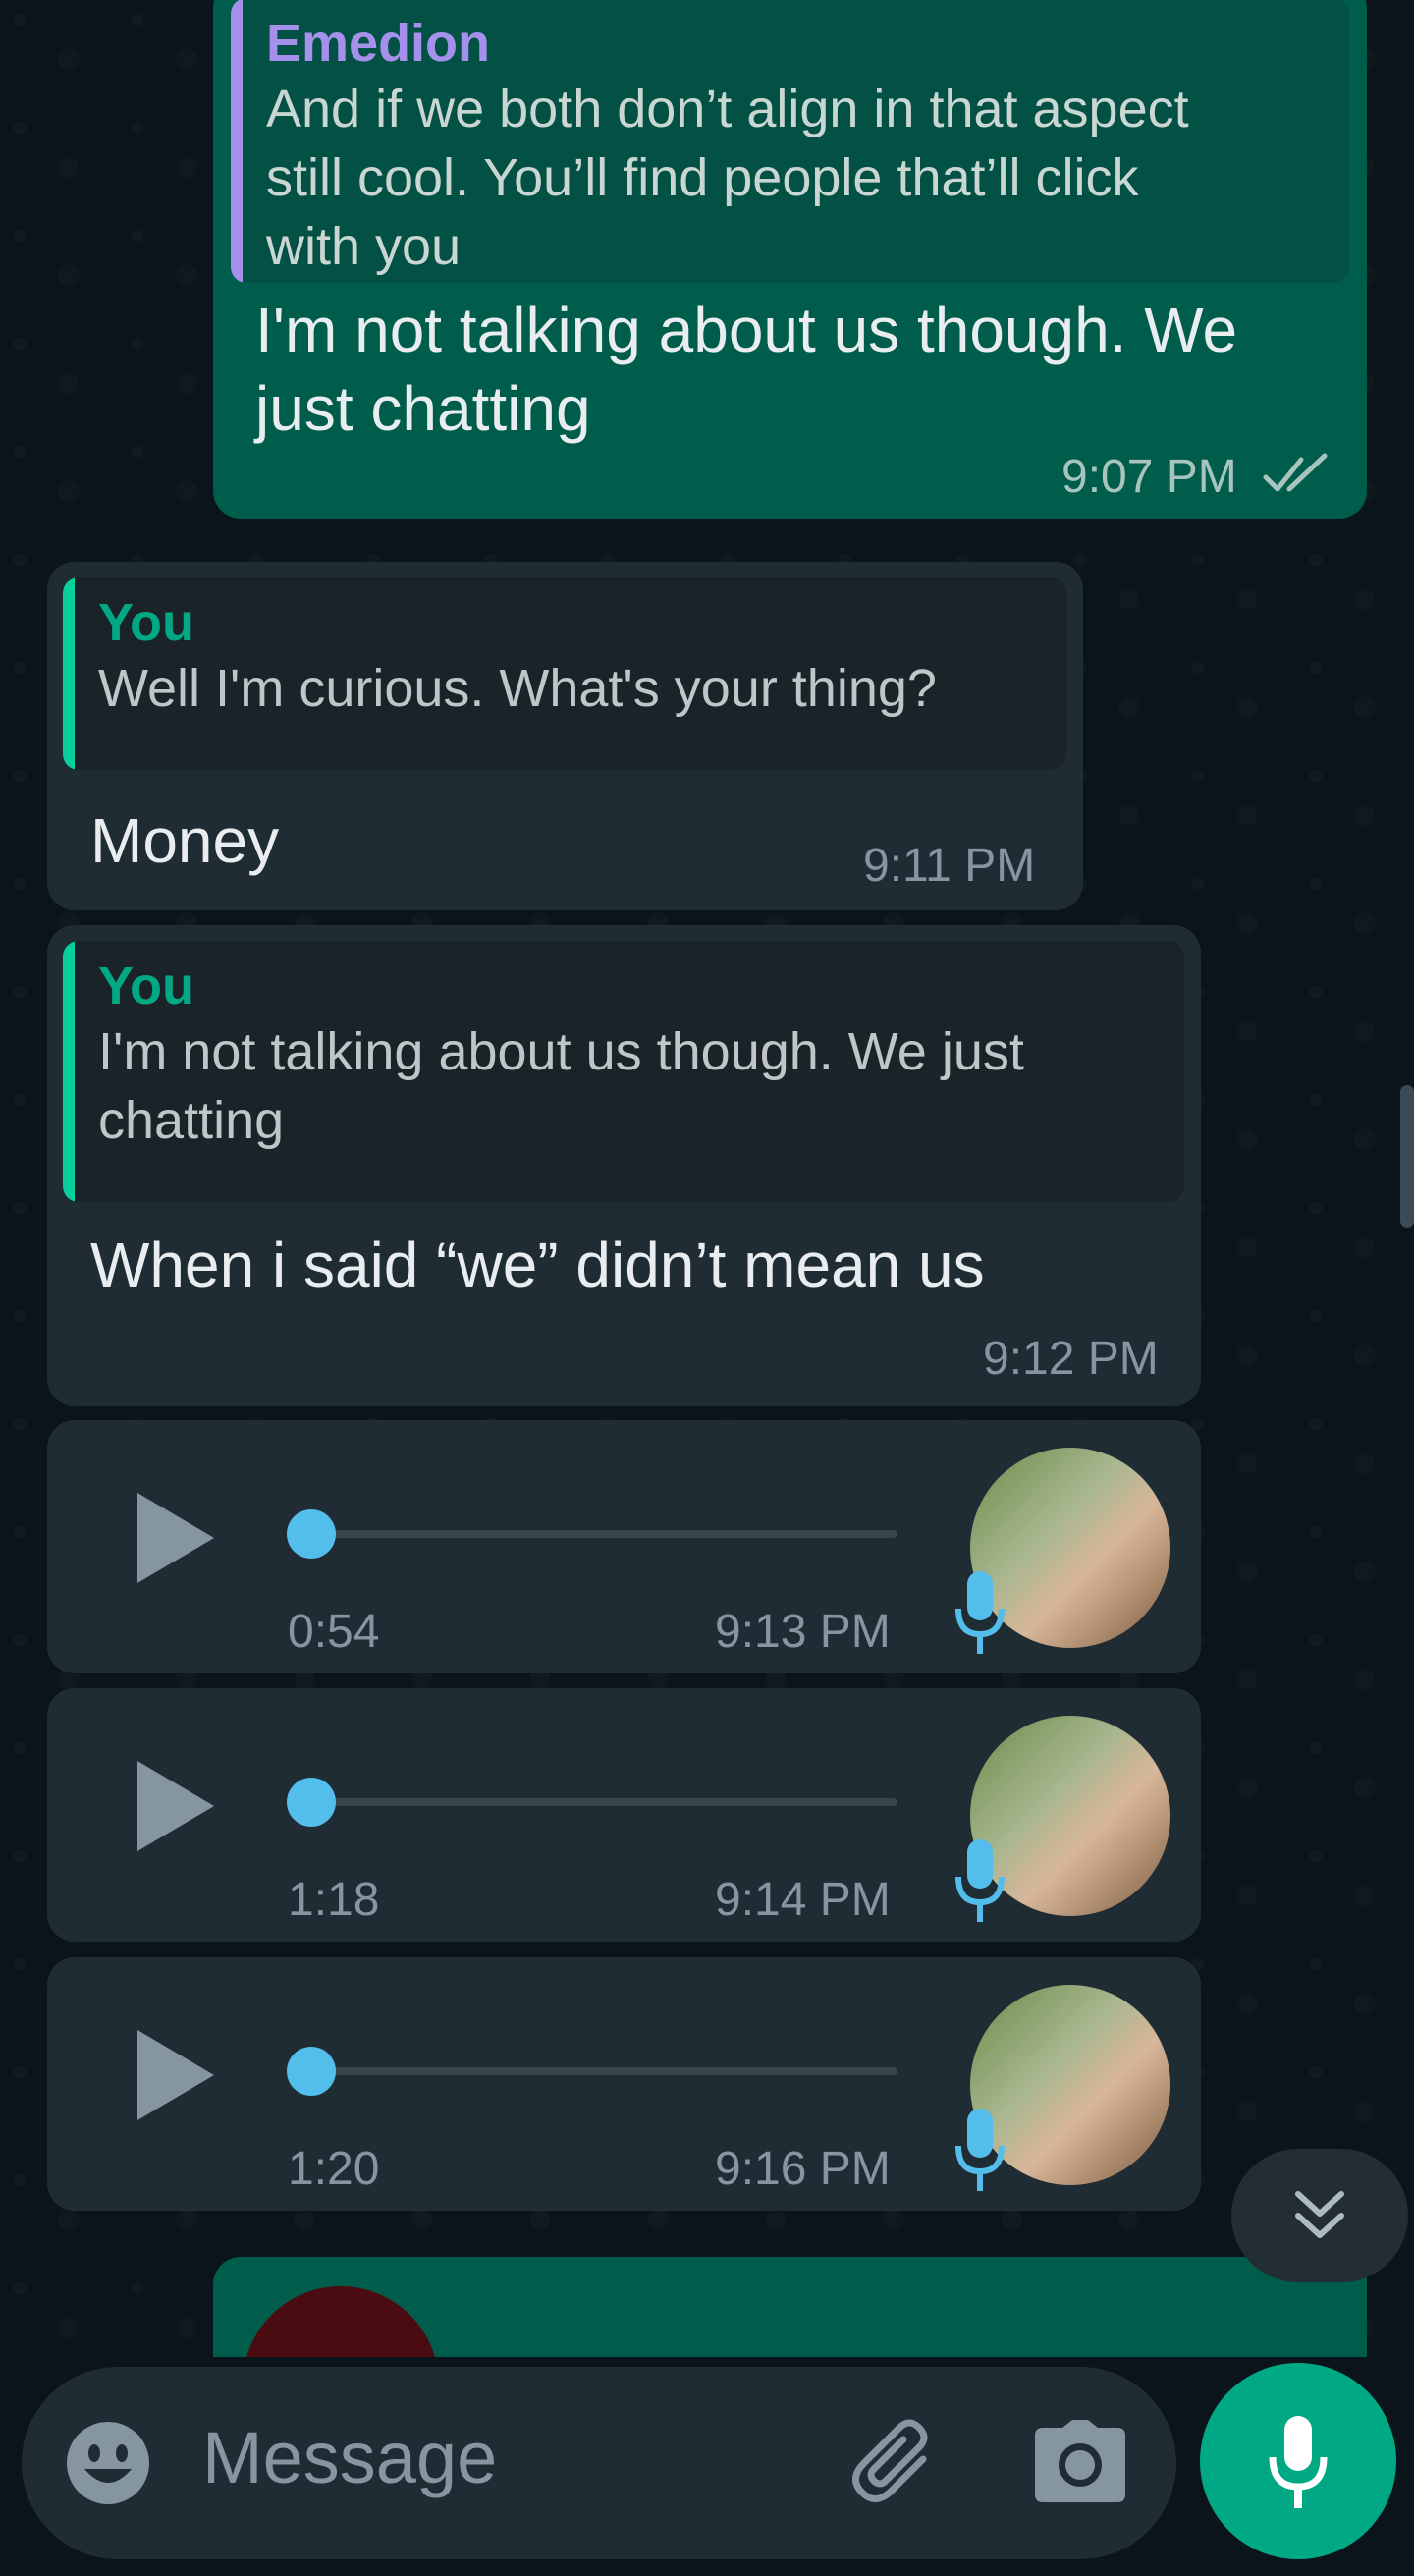  What do you see at coordinates (517, 689) in the screenshot?
I see `quote-text: Well I'm curious. What's your thing?` at bounding box center [517, 689].